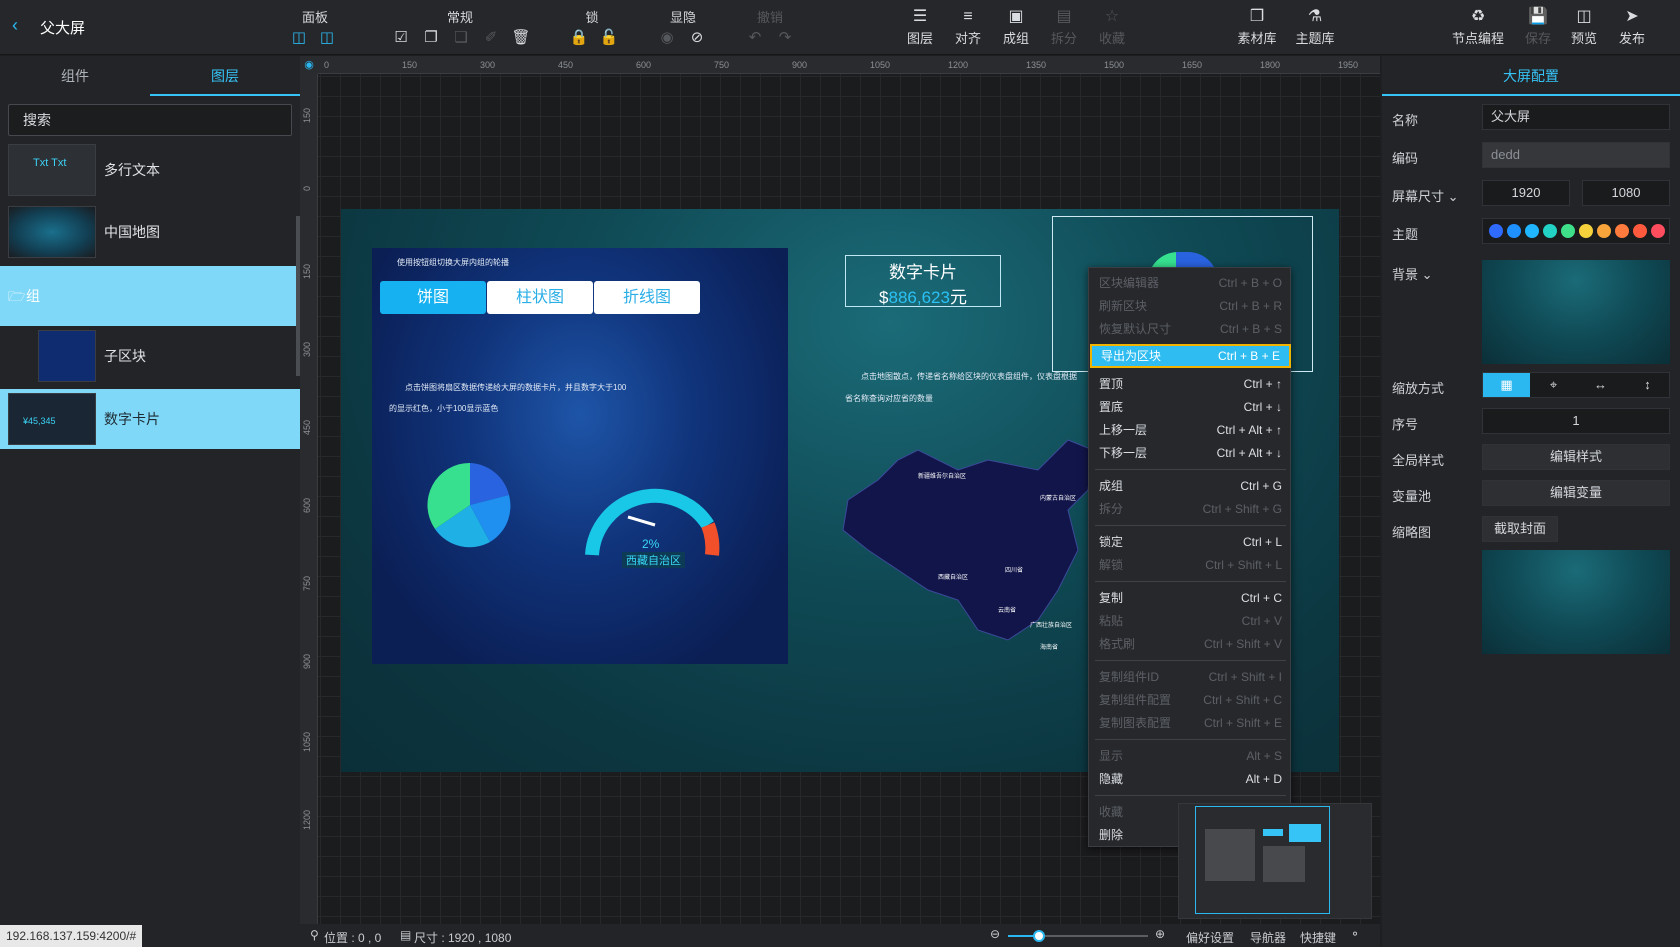  Describe the element at coordinates (1576, 117) in the screenshot. I see `name-input: 父大屏` at that location.